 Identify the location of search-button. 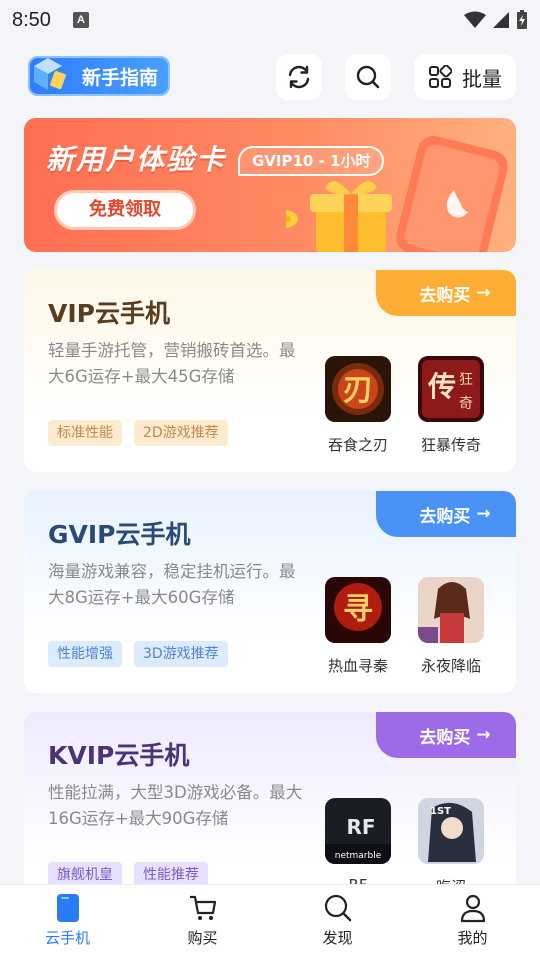
(368, 77).